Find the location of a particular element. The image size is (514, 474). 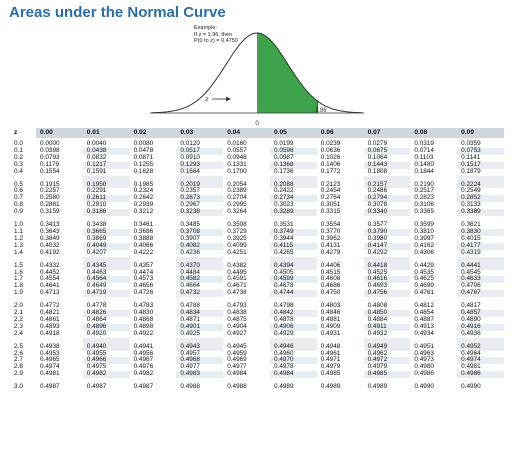

area-label: 0.4750 is located at coordinates (289, 47).